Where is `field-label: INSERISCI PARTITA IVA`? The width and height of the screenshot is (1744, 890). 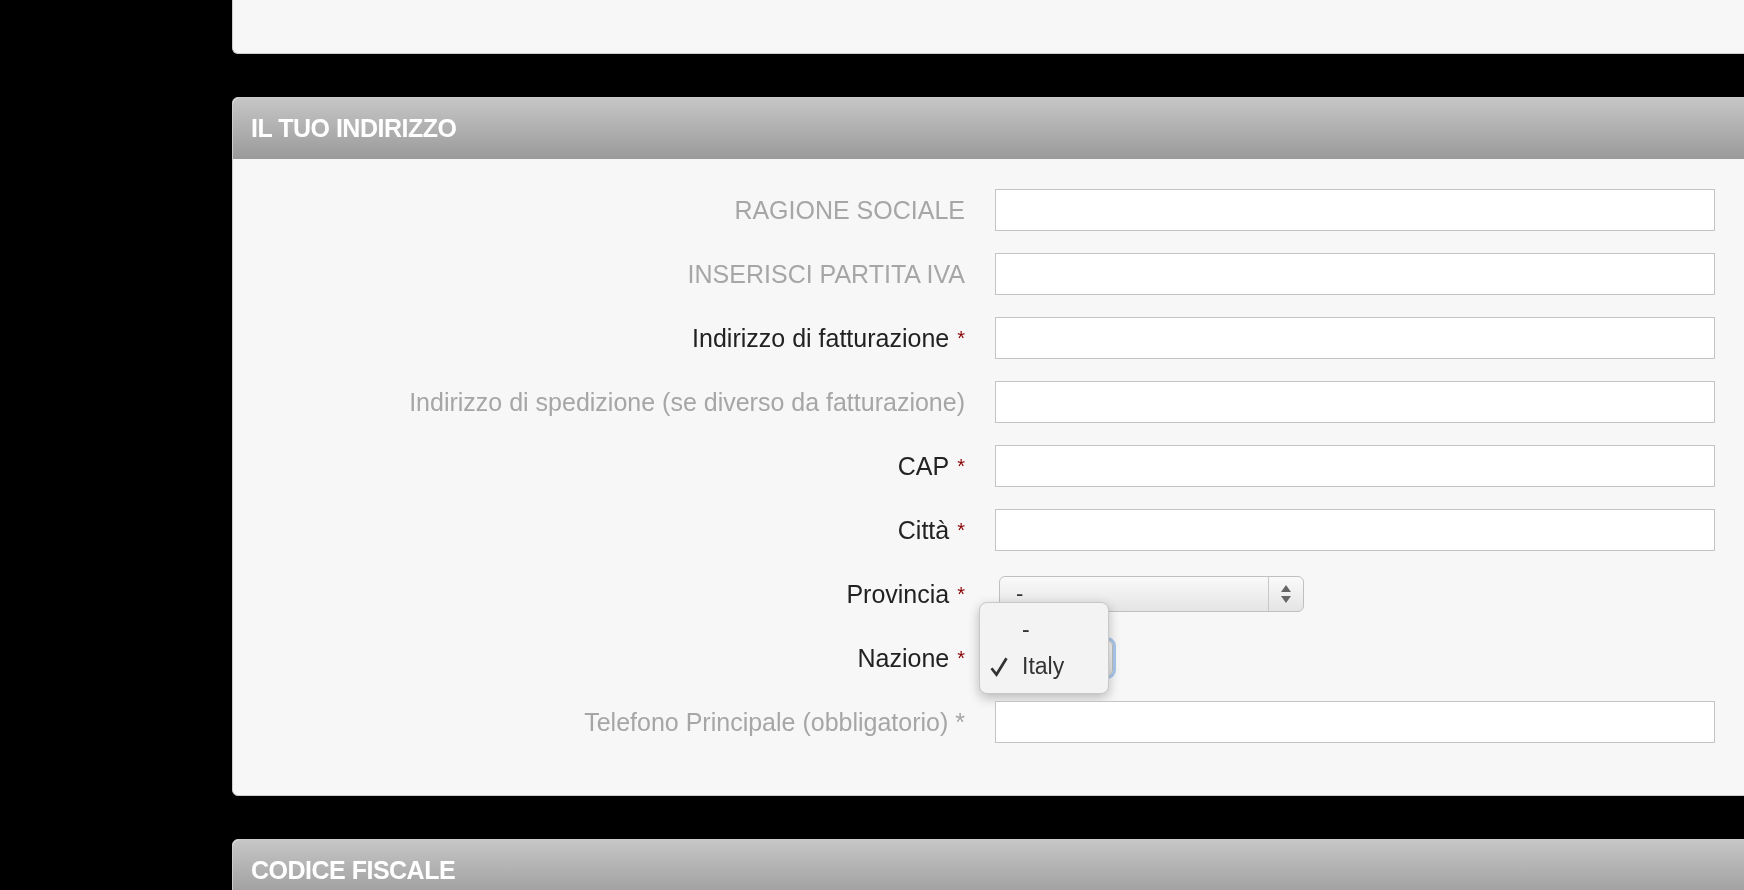
field-label: INSERISCI PARTITA IVA is located at coordinates (825, 274).